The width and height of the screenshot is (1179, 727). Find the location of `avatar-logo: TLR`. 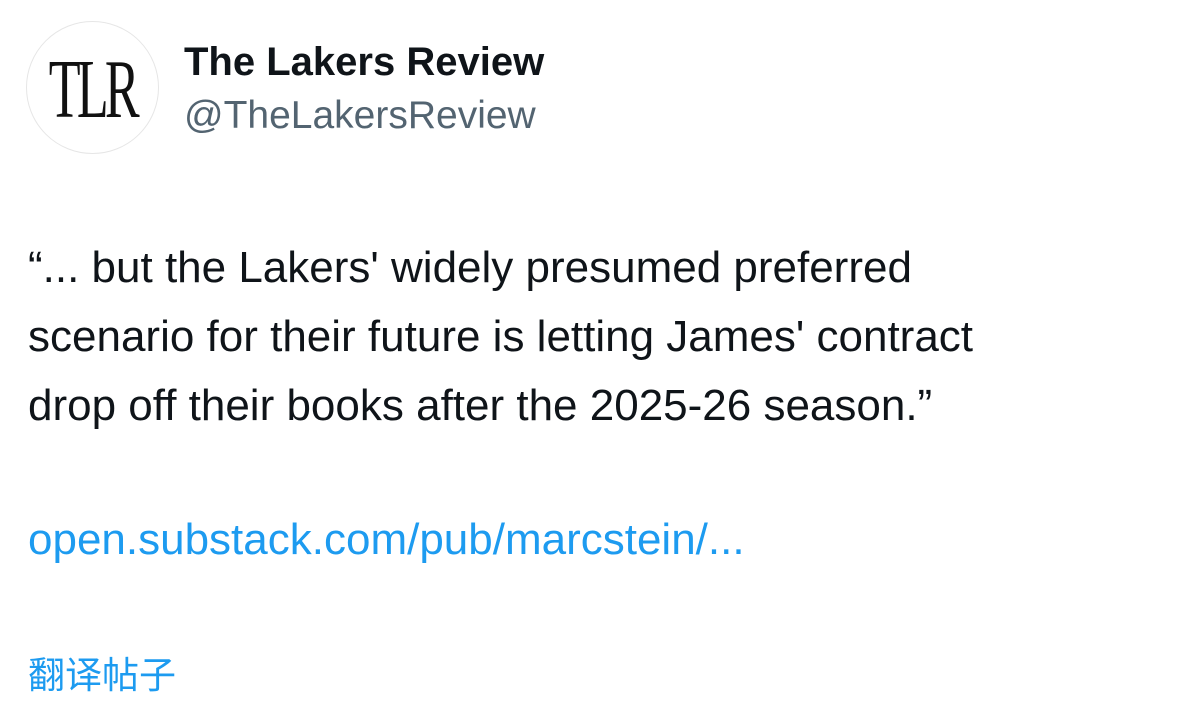

avatar-logo: TLR is located at coordinates (94, 89).